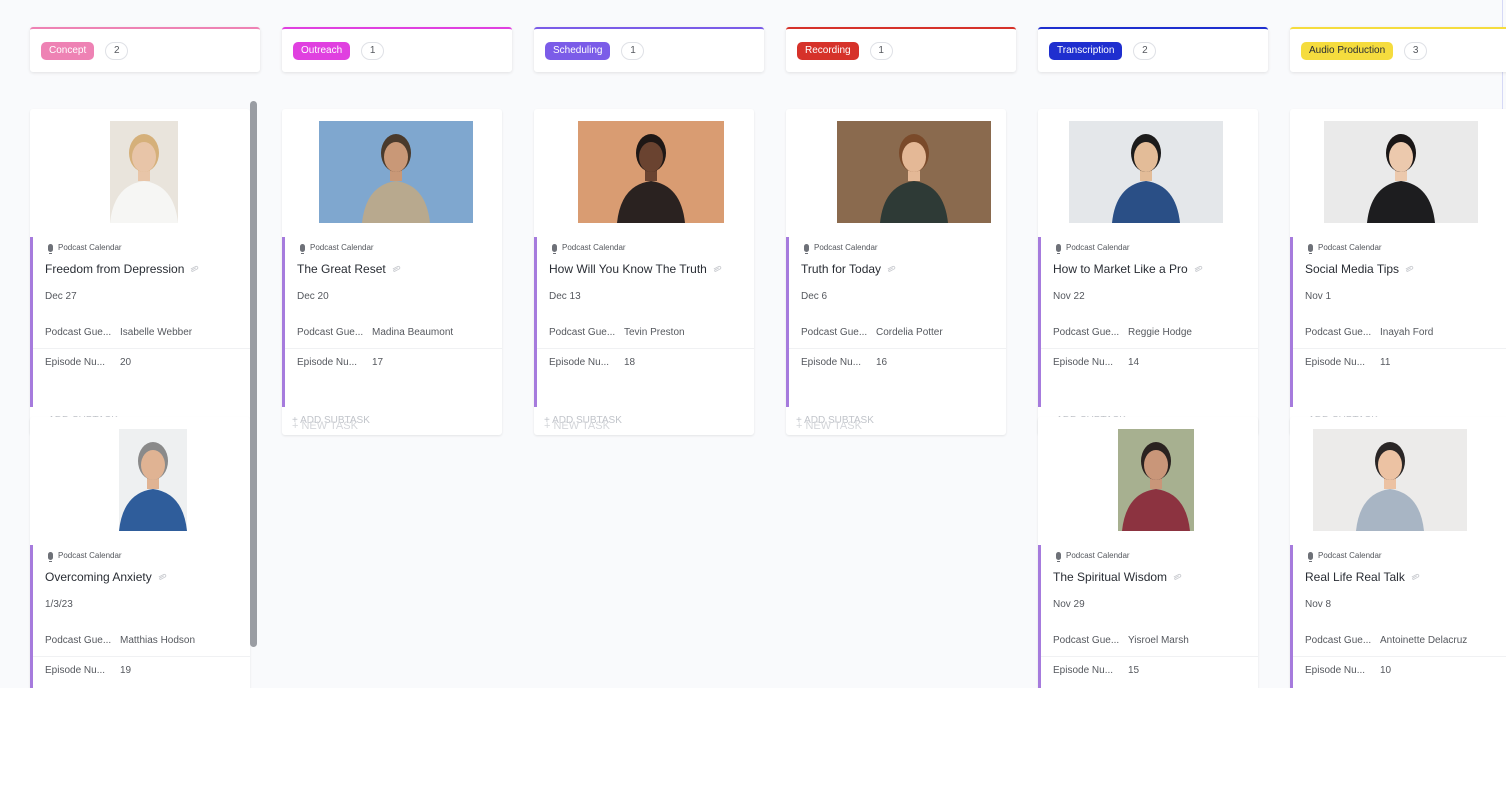 The image size is (1506, 800). What do you see at coordinates (1096, 670) in the screenshot?
I see `custom-field-episode: Episode Nu... 15` at bounding box center [1096, 670].